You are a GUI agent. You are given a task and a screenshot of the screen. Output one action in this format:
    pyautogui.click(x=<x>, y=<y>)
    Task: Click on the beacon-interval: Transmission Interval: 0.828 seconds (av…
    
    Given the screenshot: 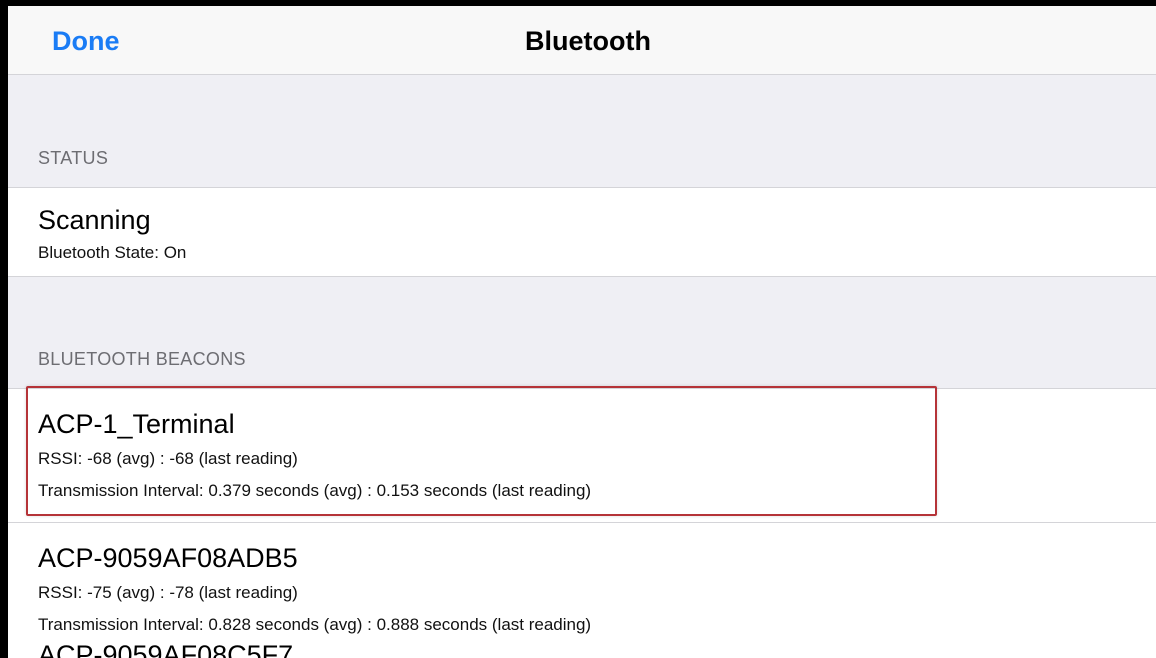 What is the action you would take?
    pyautogui.click(x=315, y=624)
    